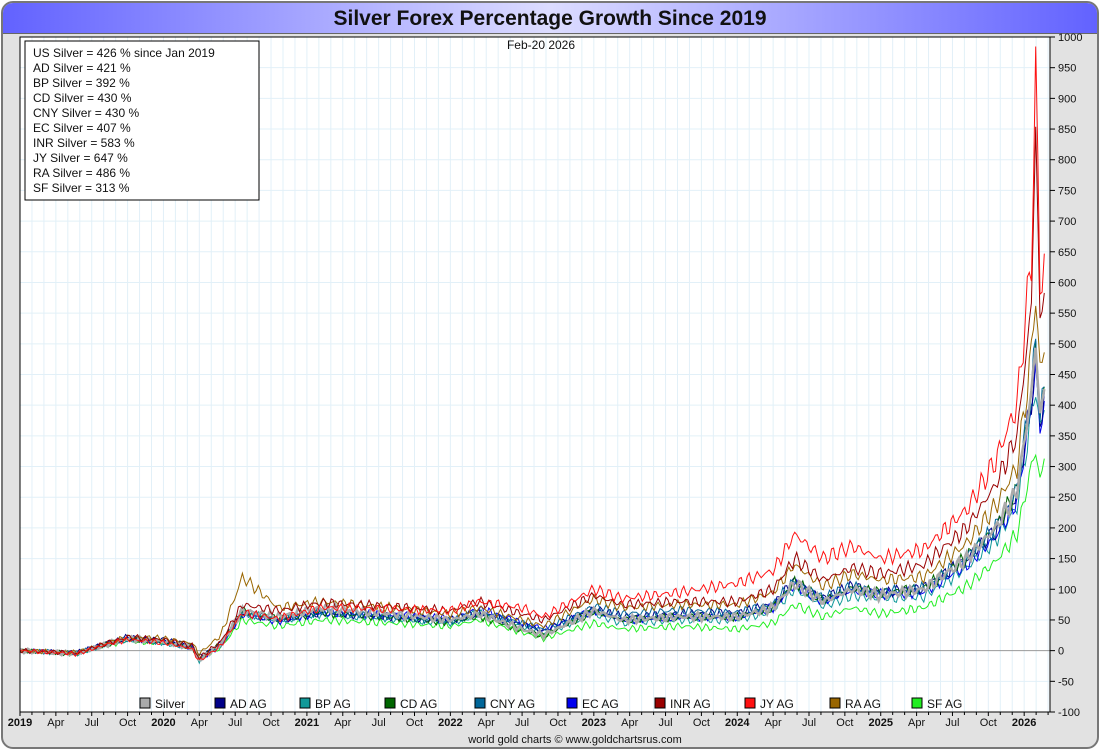 Image resolution: width=1100 pixels, height=750 pixels. I want to click on legend-label: RA AG, so click(863, 704).